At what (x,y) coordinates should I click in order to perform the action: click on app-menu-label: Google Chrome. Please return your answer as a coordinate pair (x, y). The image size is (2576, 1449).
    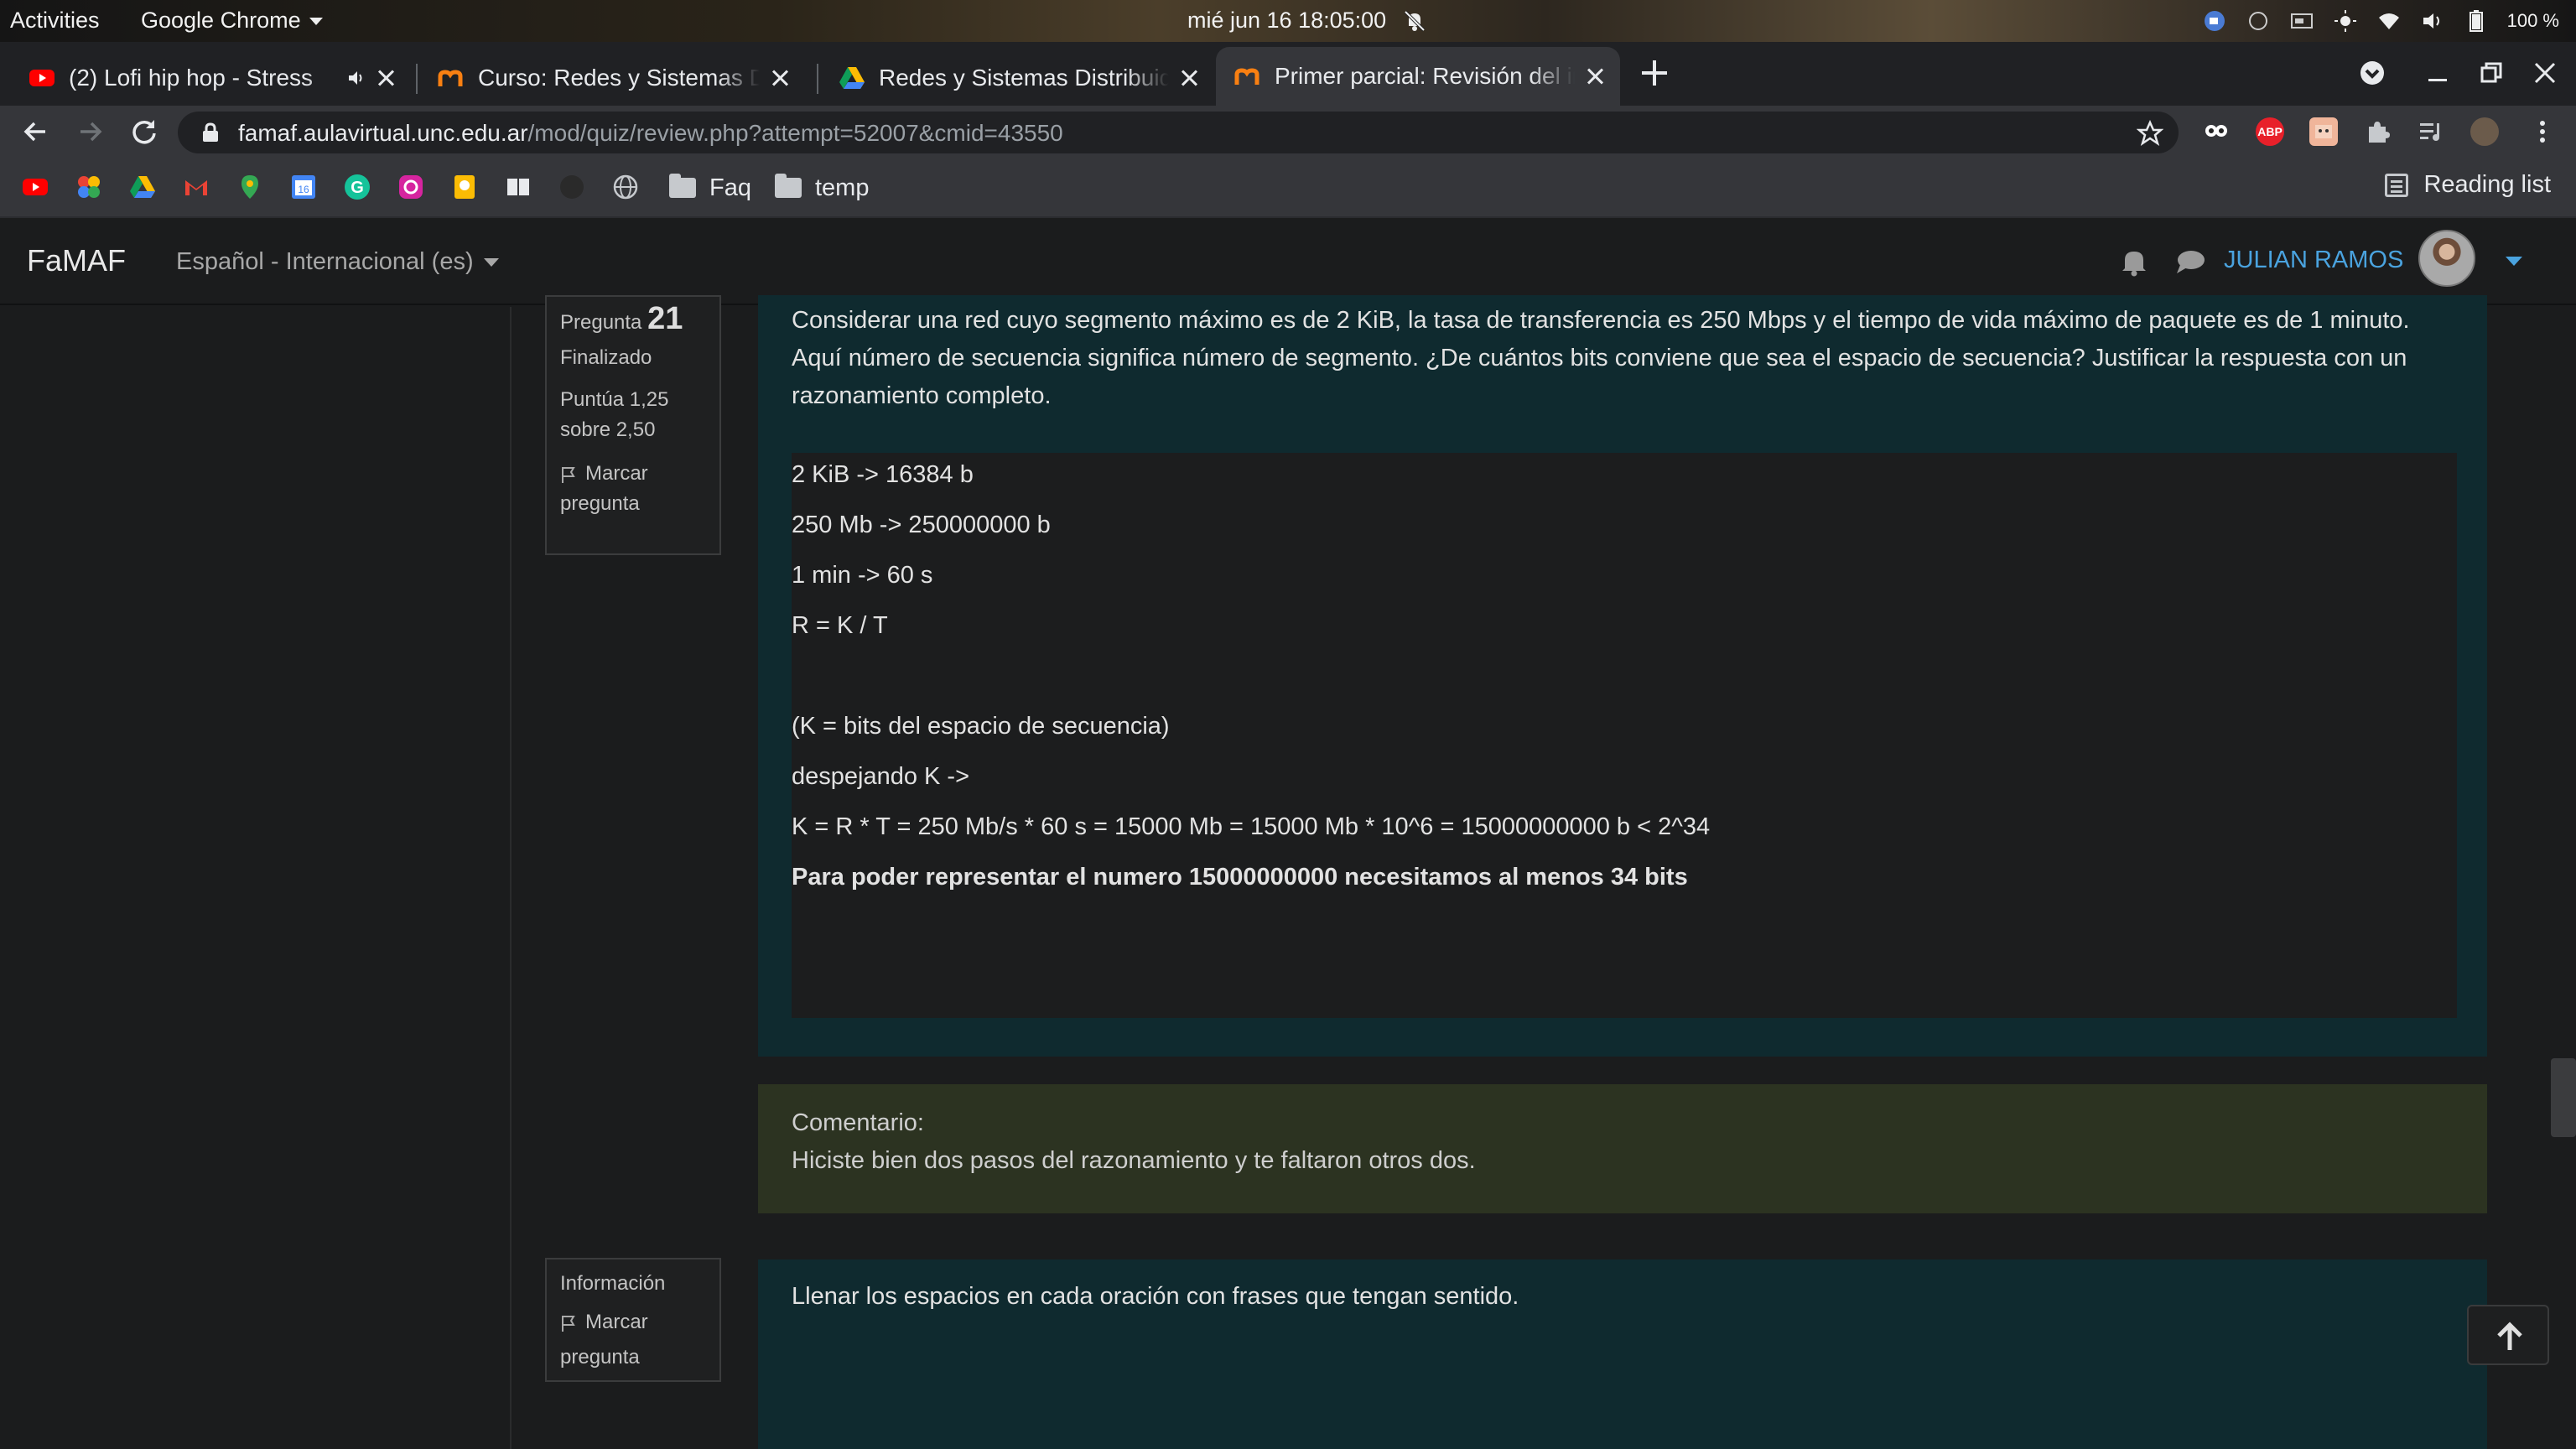
    Looking at the image, I should click on (221, 20).